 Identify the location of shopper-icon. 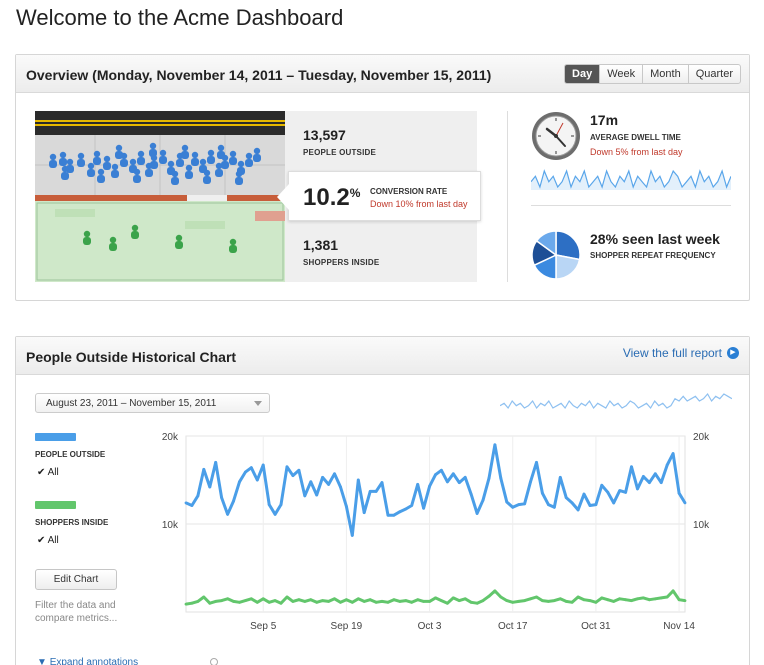
(113, 243).